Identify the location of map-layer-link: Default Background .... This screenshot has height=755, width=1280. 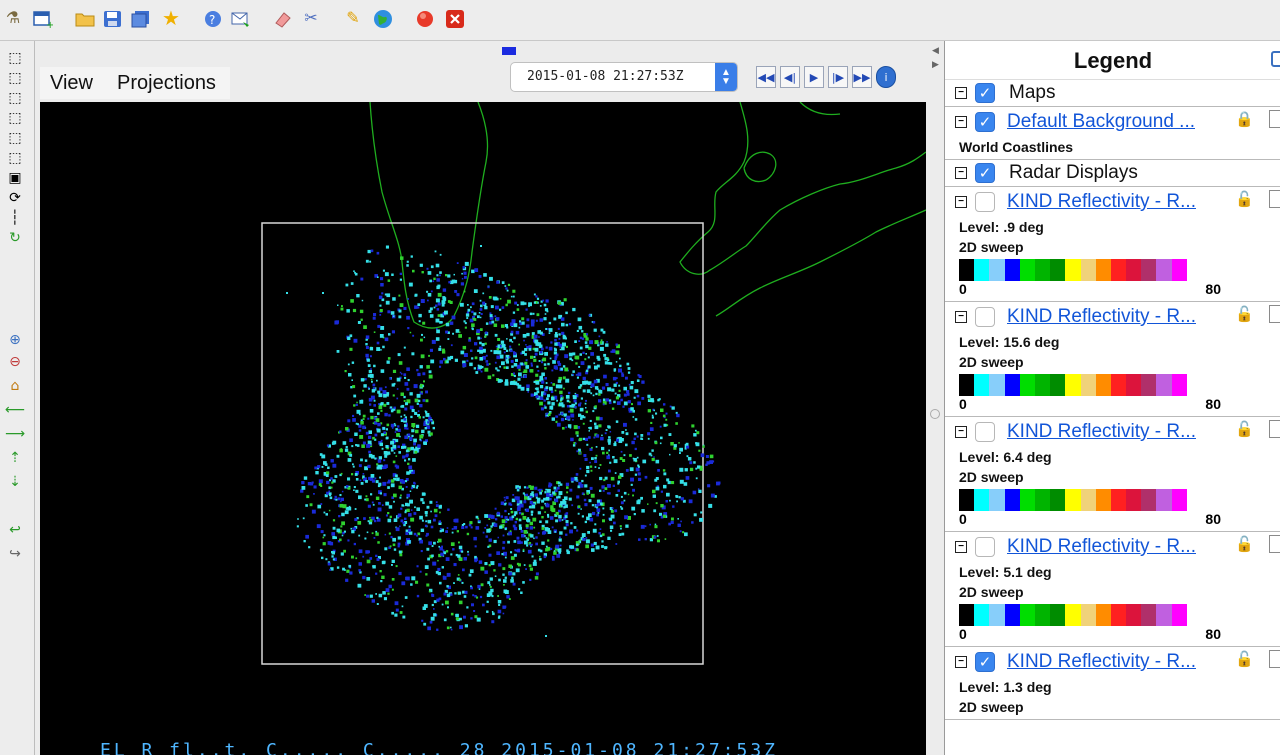
(1101, 122).